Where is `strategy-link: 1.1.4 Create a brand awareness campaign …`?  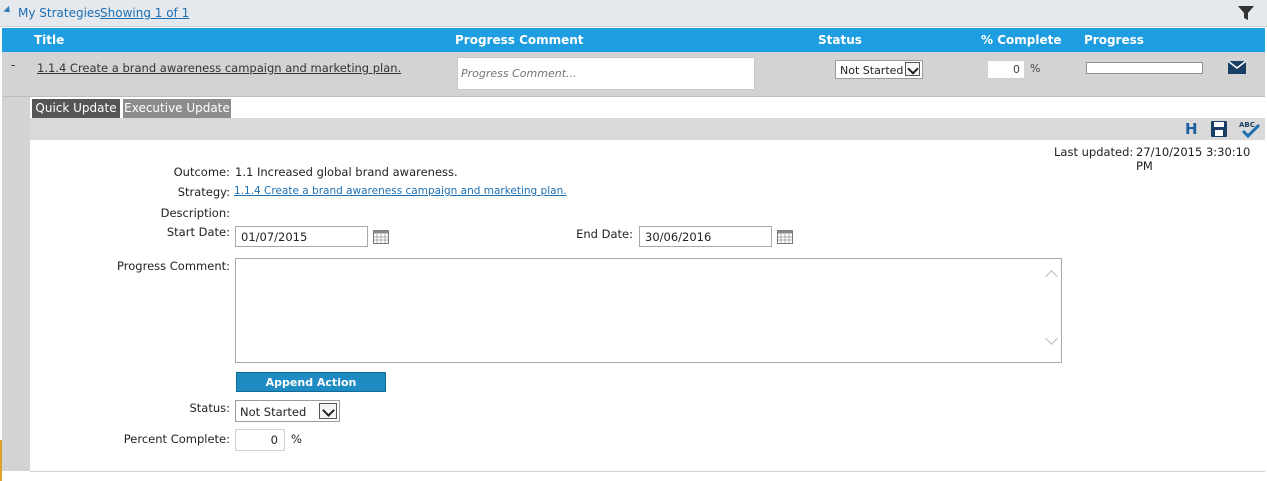
strategy-link: 1.1.4 Create a brand awareness campaign … is located at coordinates (400, 191).